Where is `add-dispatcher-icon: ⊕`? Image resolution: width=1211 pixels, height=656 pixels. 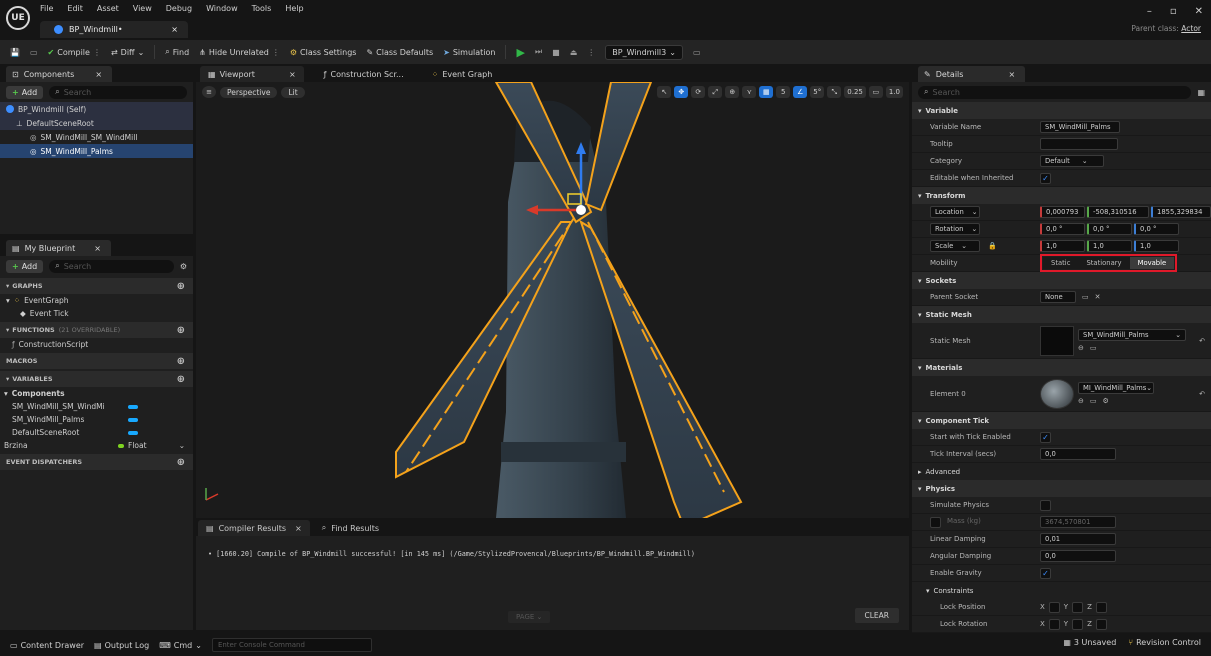
add-dispatcher-icon: ⊕ is located at coordinates (181, 462).